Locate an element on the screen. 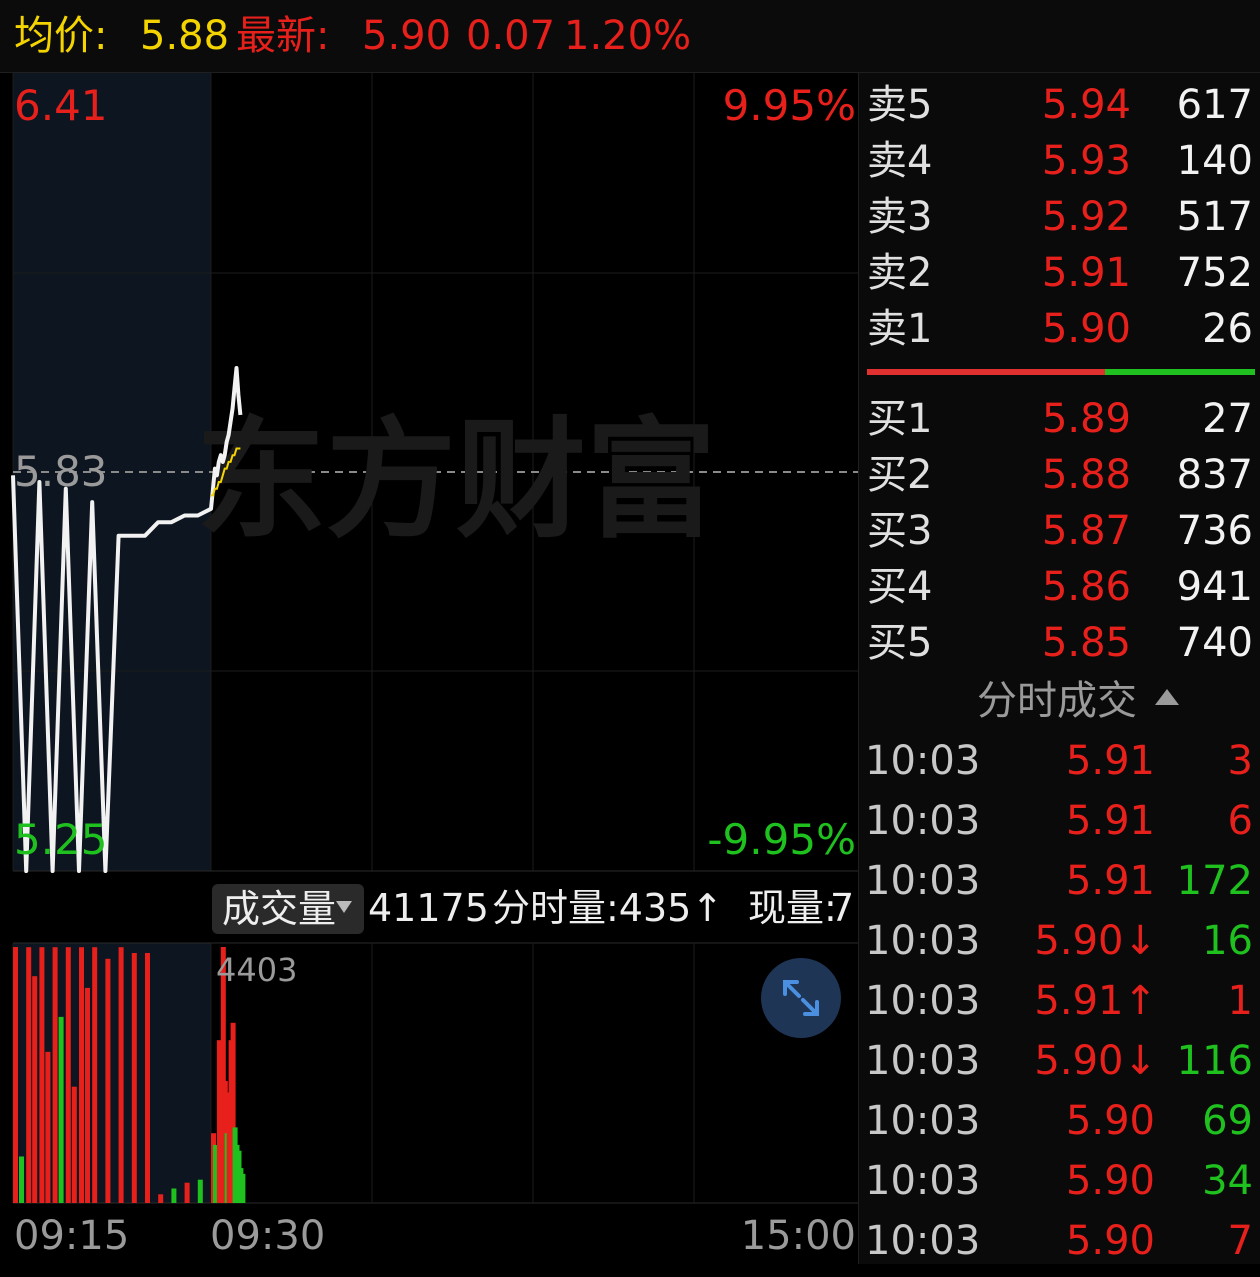  level-volume: 140 is located at coordinates (1214, 161).